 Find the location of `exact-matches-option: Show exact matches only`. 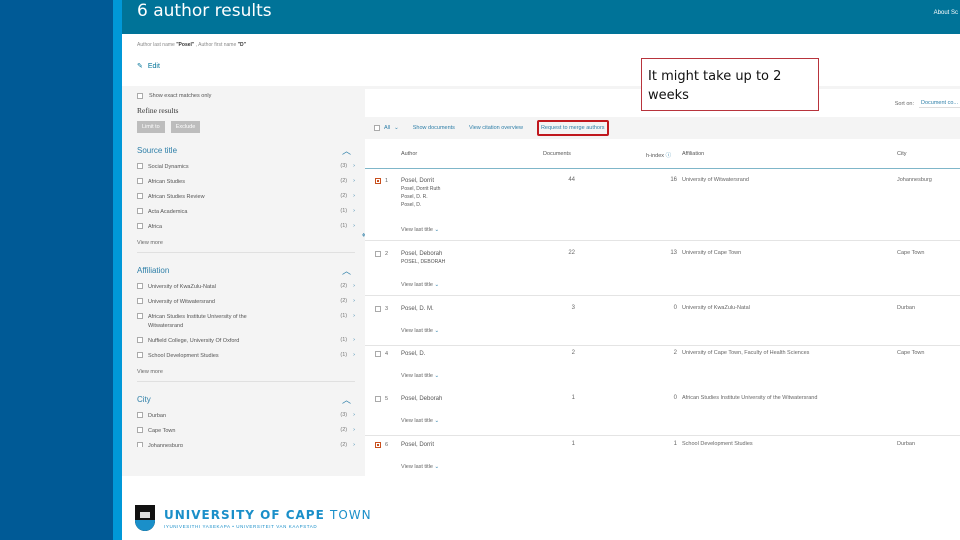

exact-matches-option: Show exact matches only is located at coordinates (246, 96).